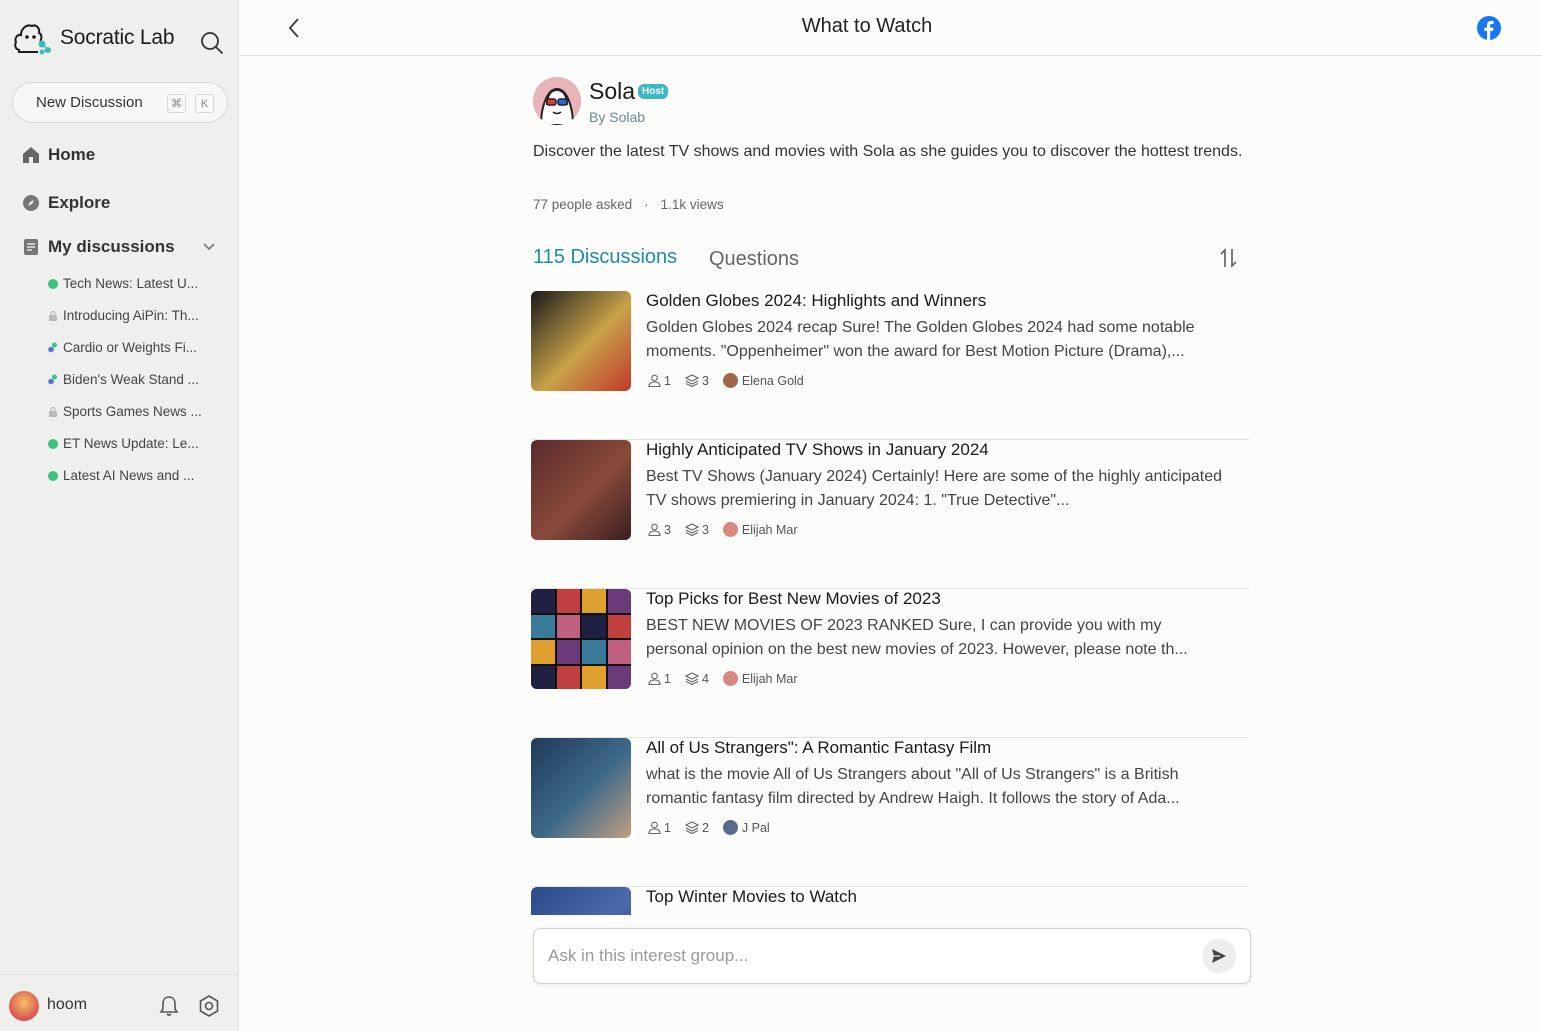 This screenshot has width=1542, height=1031. I want to click on sidebar-item-label: My discussions, so click(111, 246).